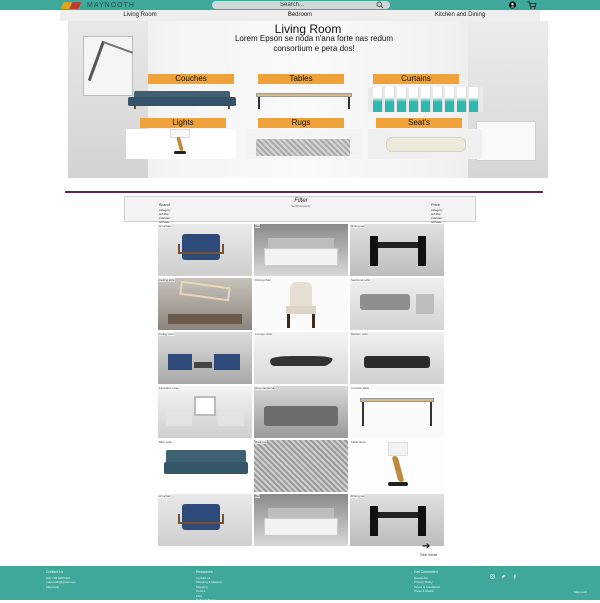 The image size is (600, 603). What do you see at coordinates (205, 466) in the screenshot?
I see `product-tile-blue-sofa: Blue sofa` at bounding box center [205, 466].